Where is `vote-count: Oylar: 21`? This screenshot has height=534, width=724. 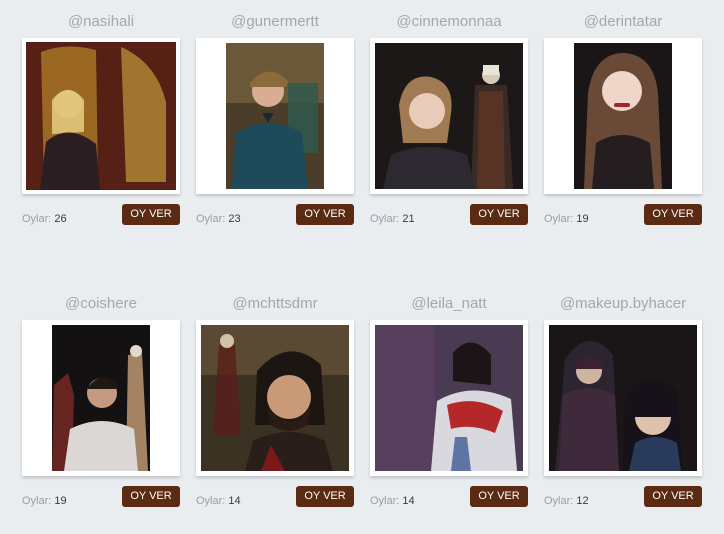
vote-count: Oylar: 21 is located at coordinates (392, 219).